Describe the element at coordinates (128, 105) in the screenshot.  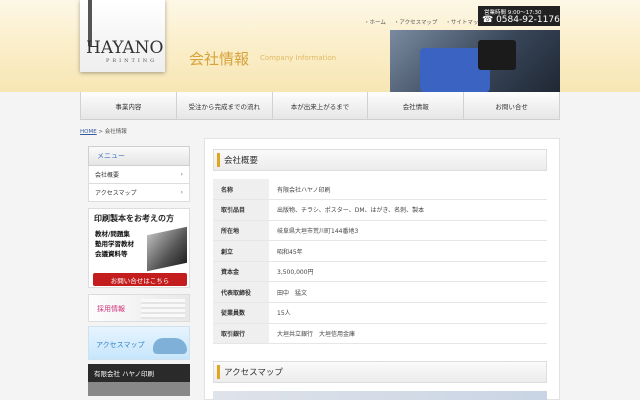
I see `nav-item-business: 事業内容` at that location.